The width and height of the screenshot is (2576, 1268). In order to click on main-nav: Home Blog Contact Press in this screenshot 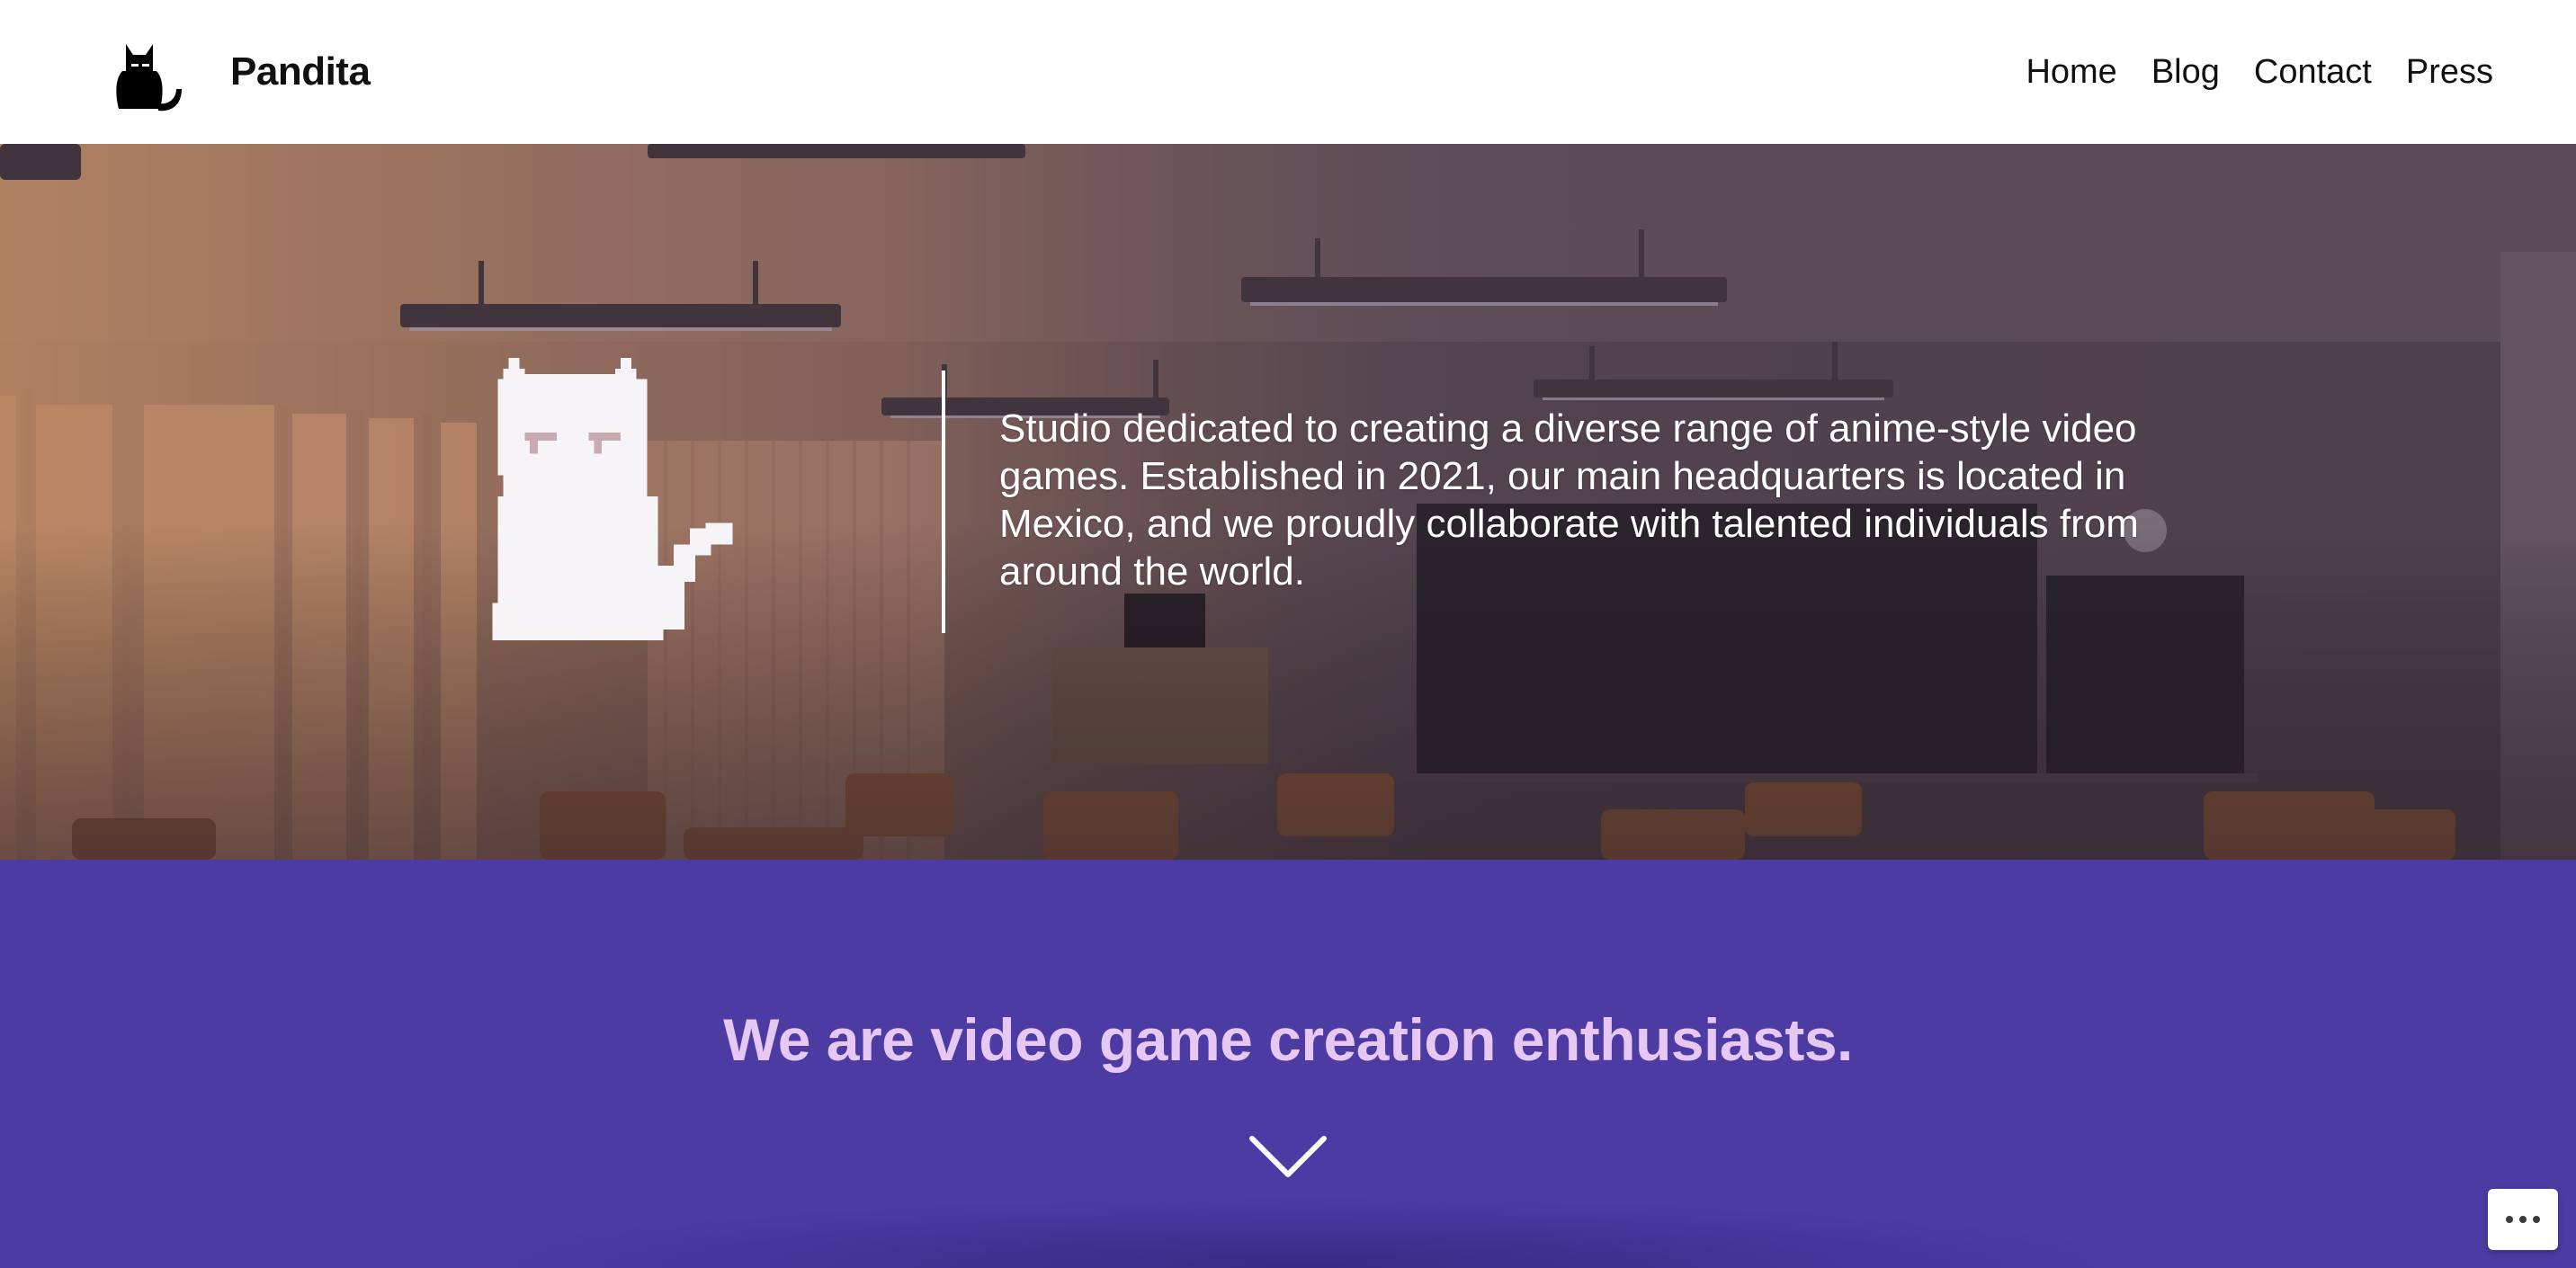, I will do `click(2259, 72)`.